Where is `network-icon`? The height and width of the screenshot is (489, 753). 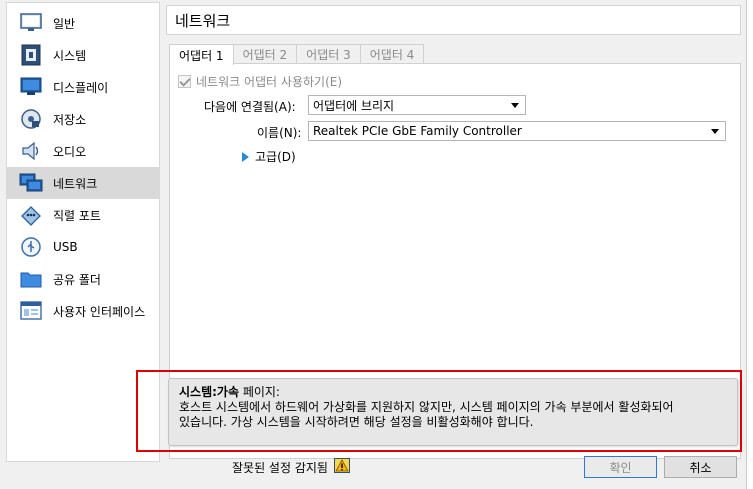 network-icon is located at coordinates (31, 183).